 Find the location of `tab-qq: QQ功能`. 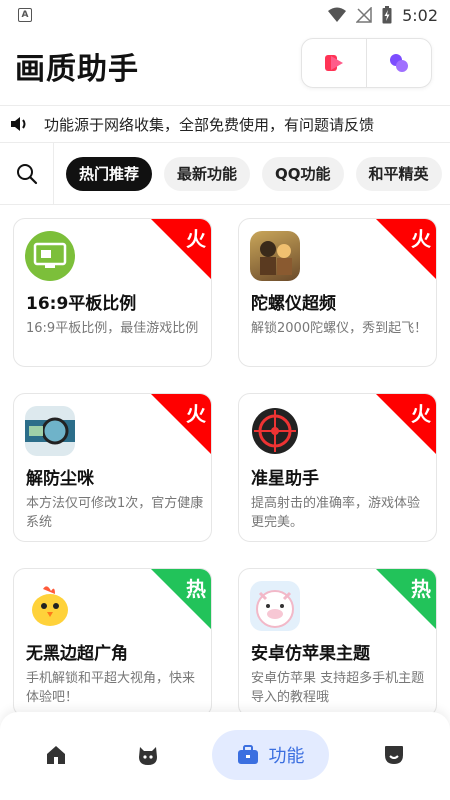

tab-qq: QQ功能 is located at coordinates (303, 173).